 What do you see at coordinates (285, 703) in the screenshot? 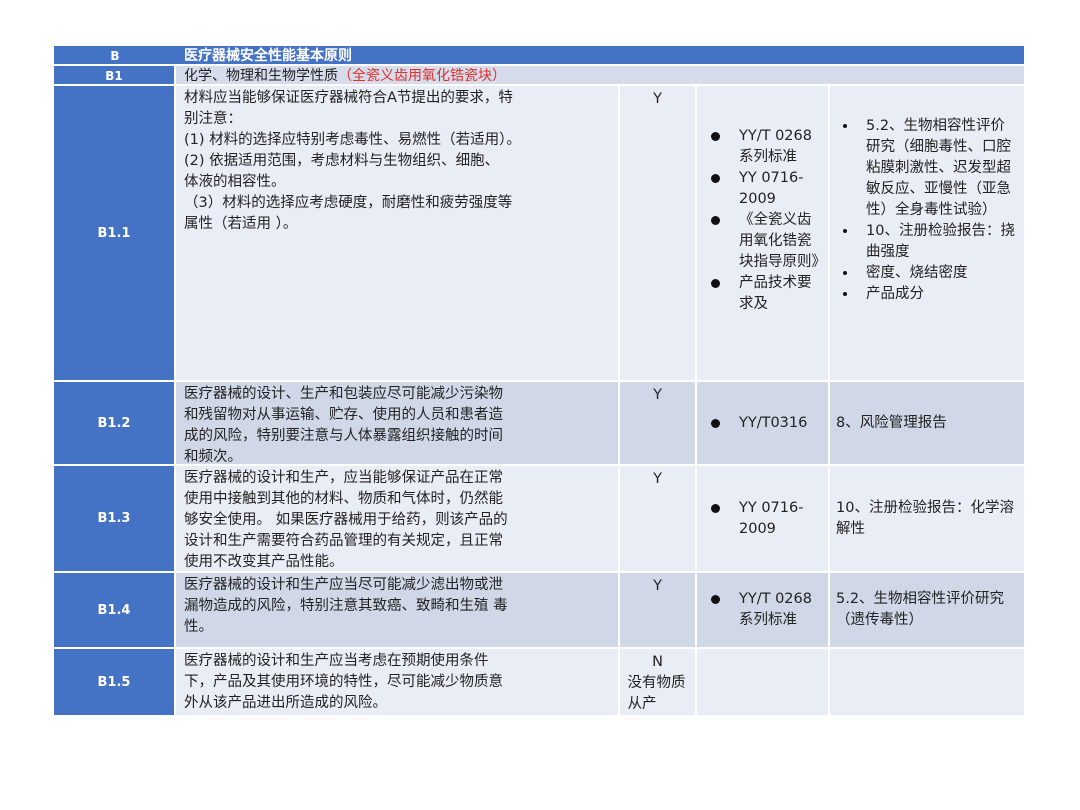
I see `desc-line: 外从该产品进出所造成的风险。` at bounding box center [285, 703].